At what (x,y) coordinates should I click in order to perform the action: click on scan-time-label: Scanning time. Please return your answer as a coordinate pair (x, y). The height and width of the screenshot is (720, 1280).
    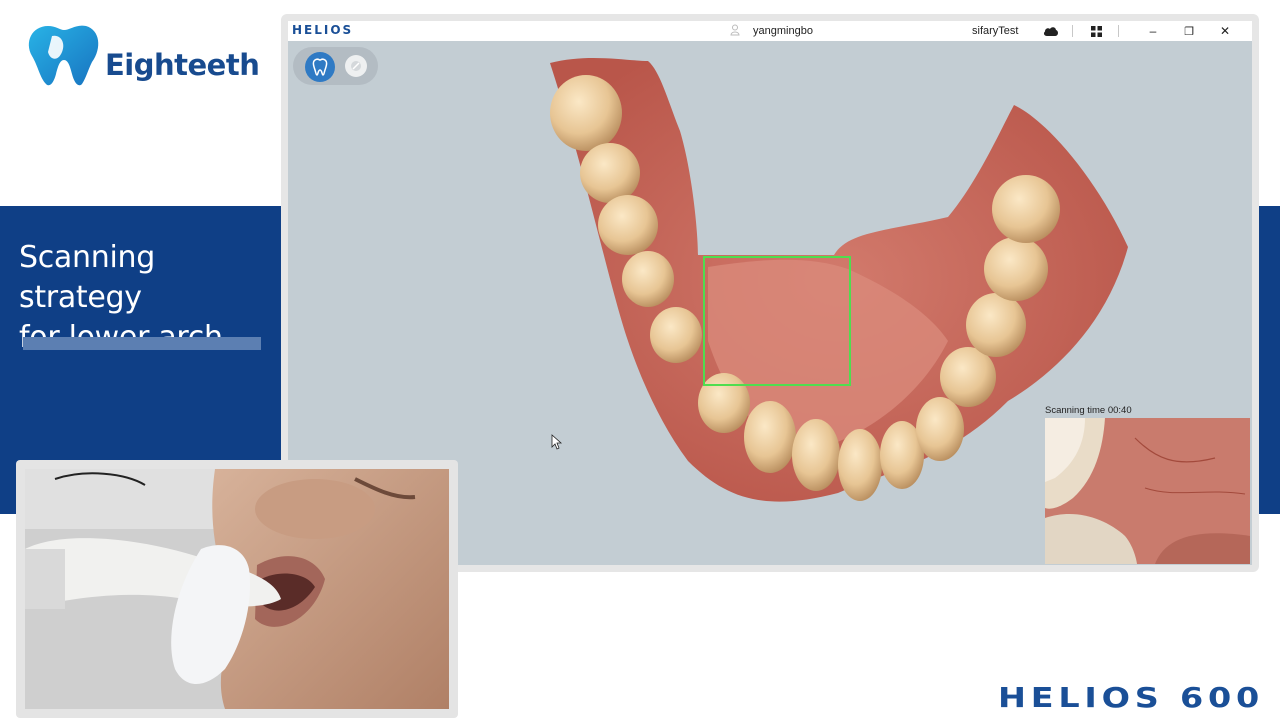
    Looking at the image, I should click on (1075, 410).